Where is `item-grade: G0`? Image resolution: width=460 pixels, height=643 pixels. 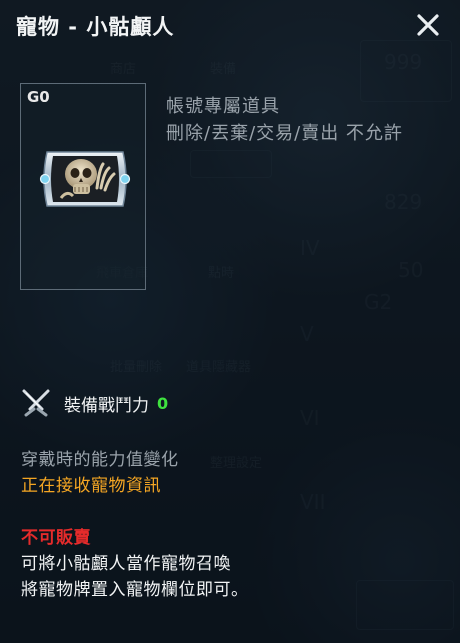 item-grade: G0 is located at coordinates (38, 97).